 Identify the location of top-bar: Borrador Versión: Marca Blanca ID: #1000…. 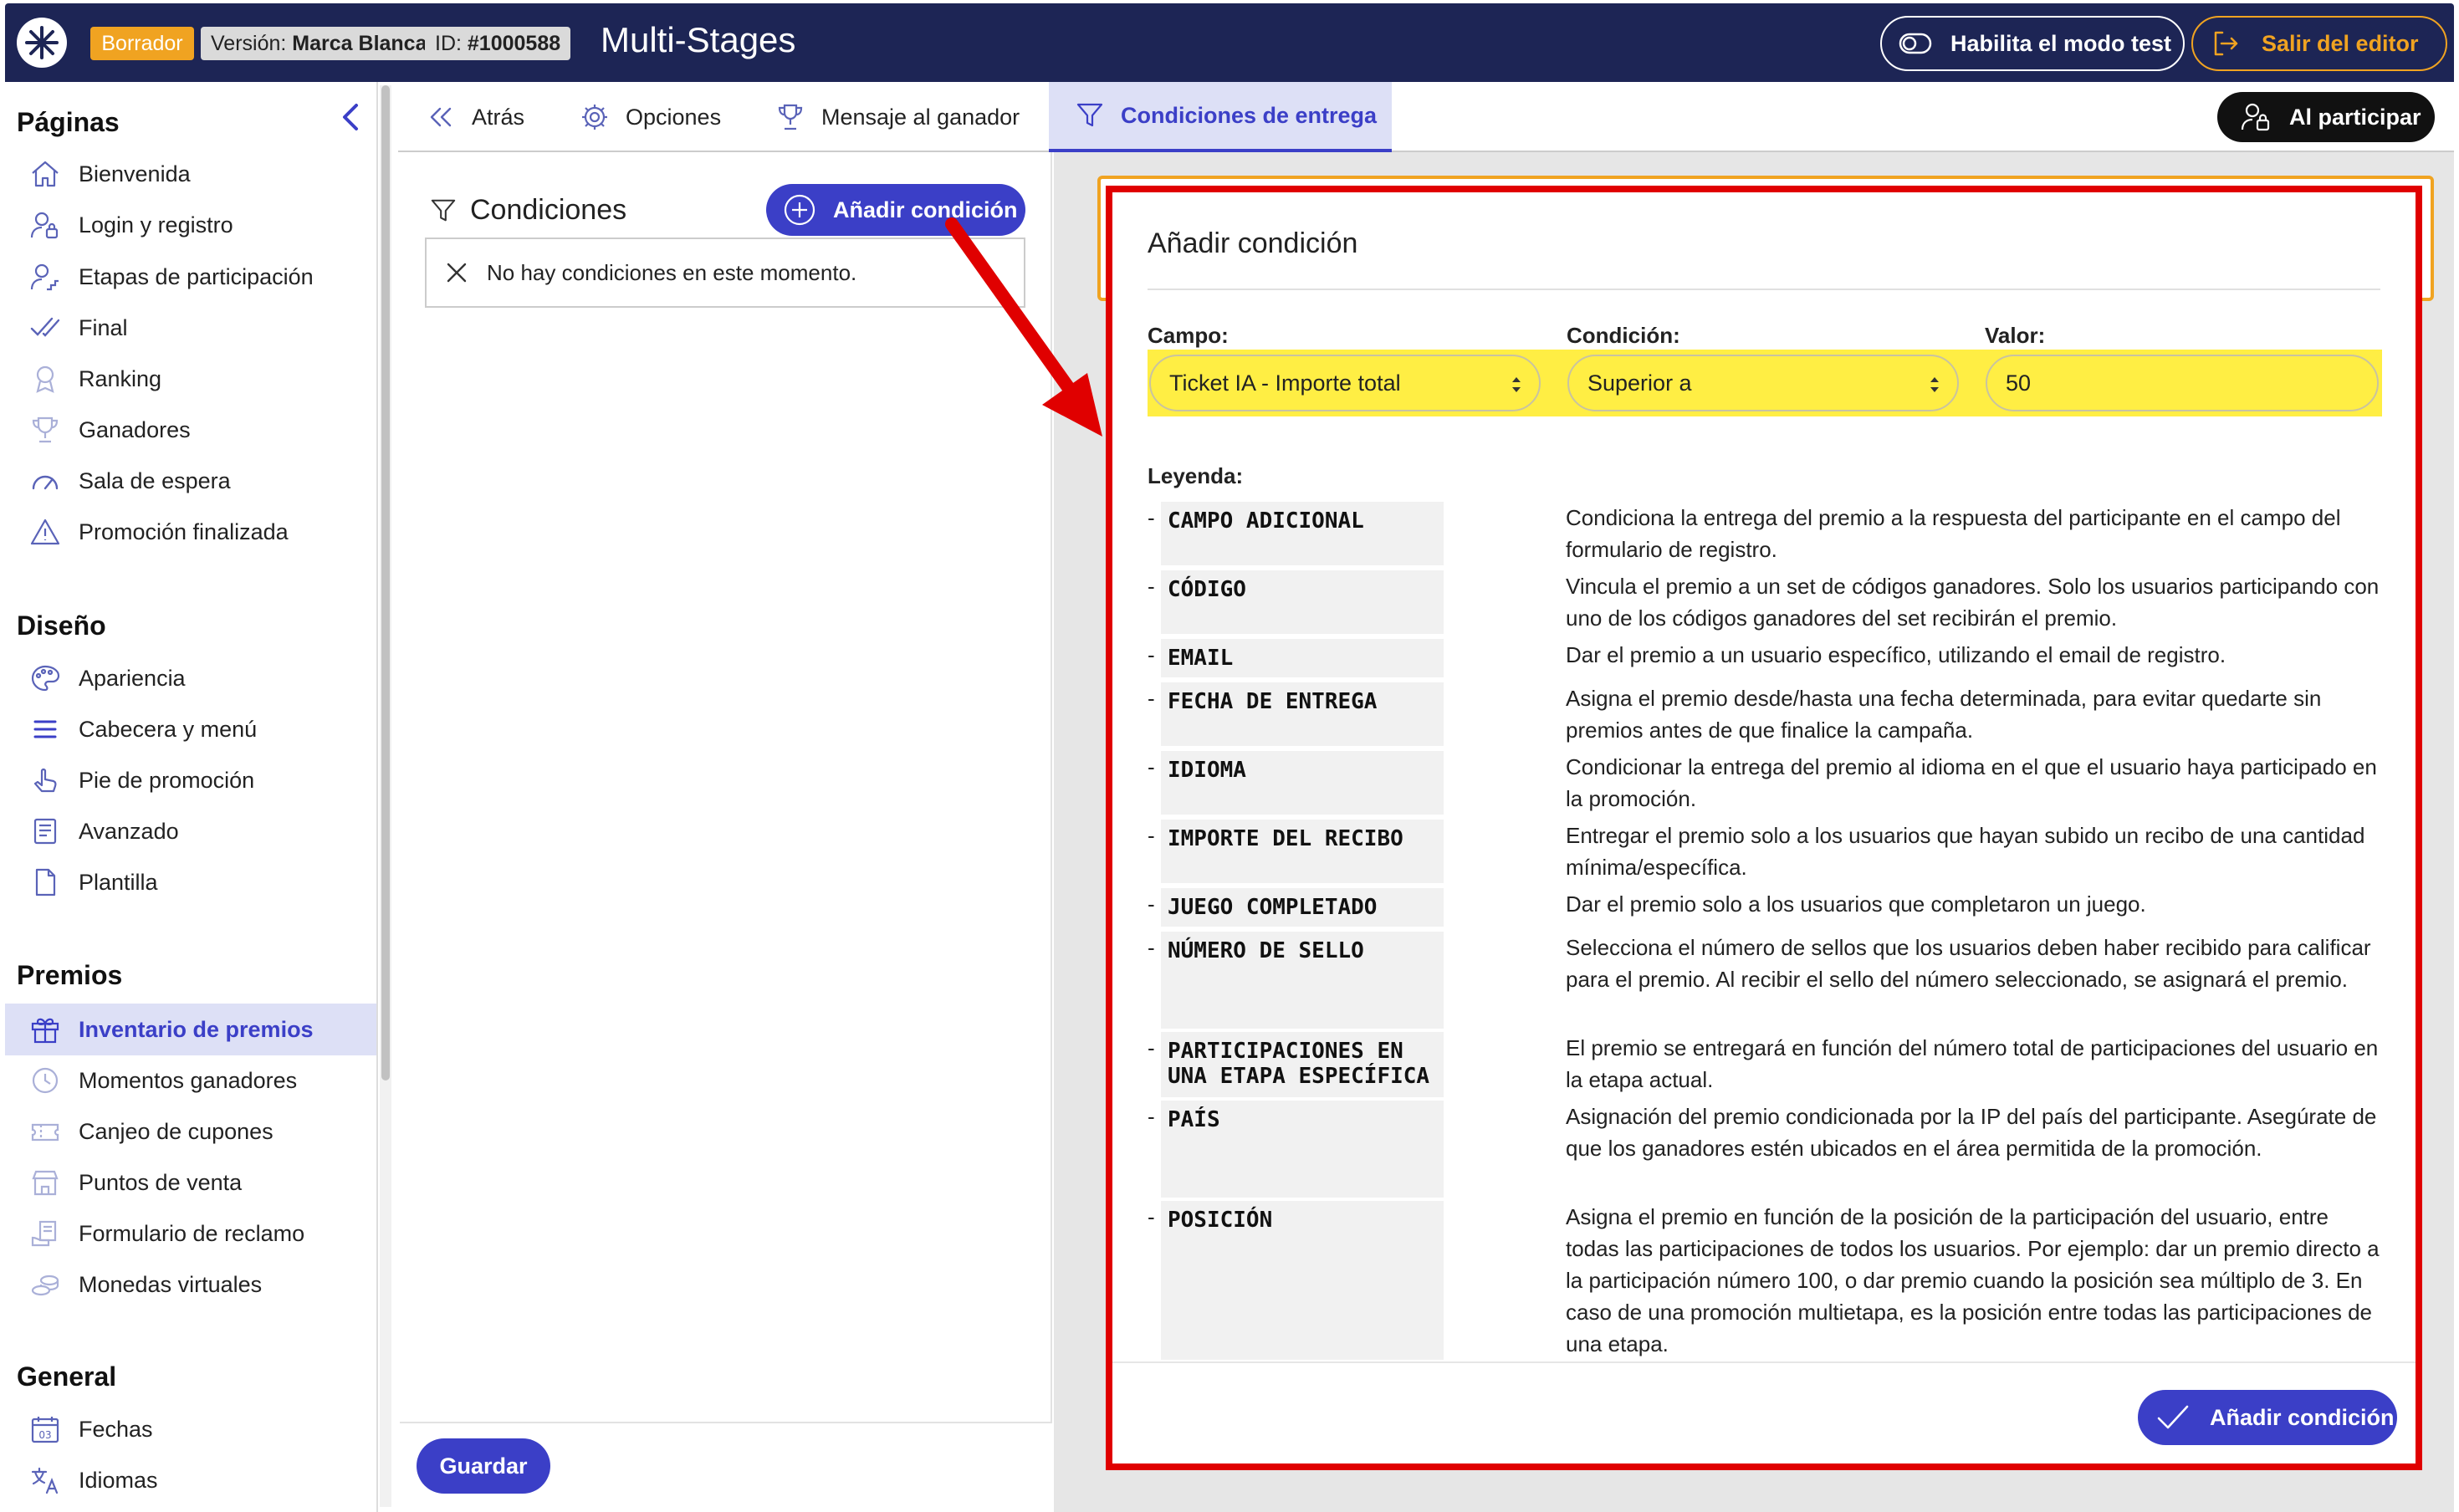
(1229, 42).